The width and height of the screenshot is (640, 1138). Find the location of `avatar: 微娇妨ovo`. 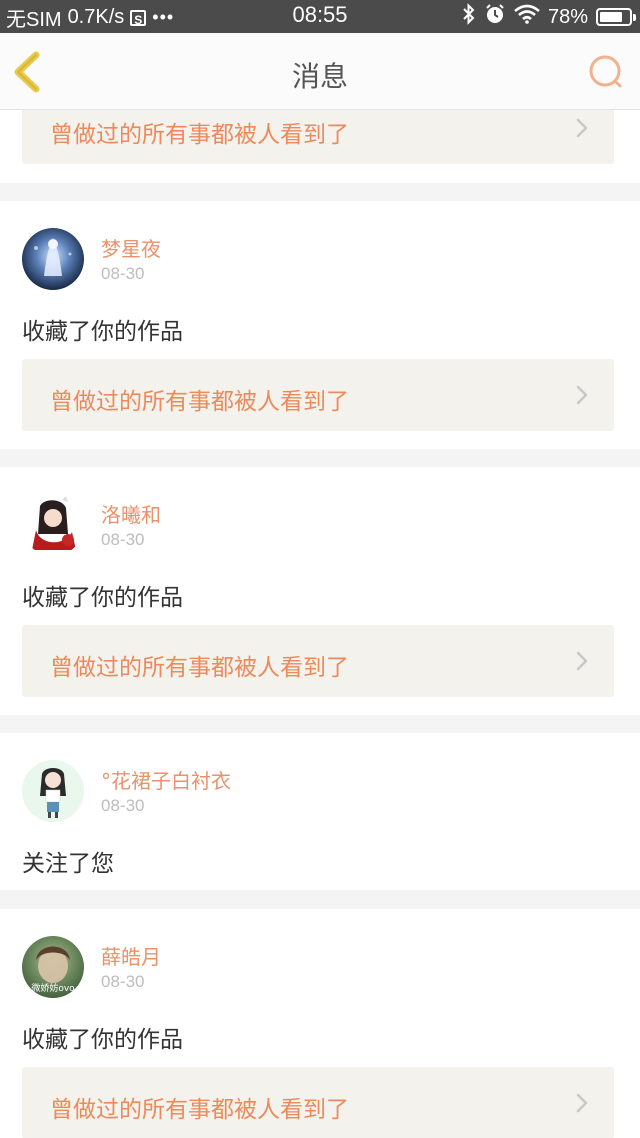

avatar: 微娇妨ovo is located at coordinates (53, 967).